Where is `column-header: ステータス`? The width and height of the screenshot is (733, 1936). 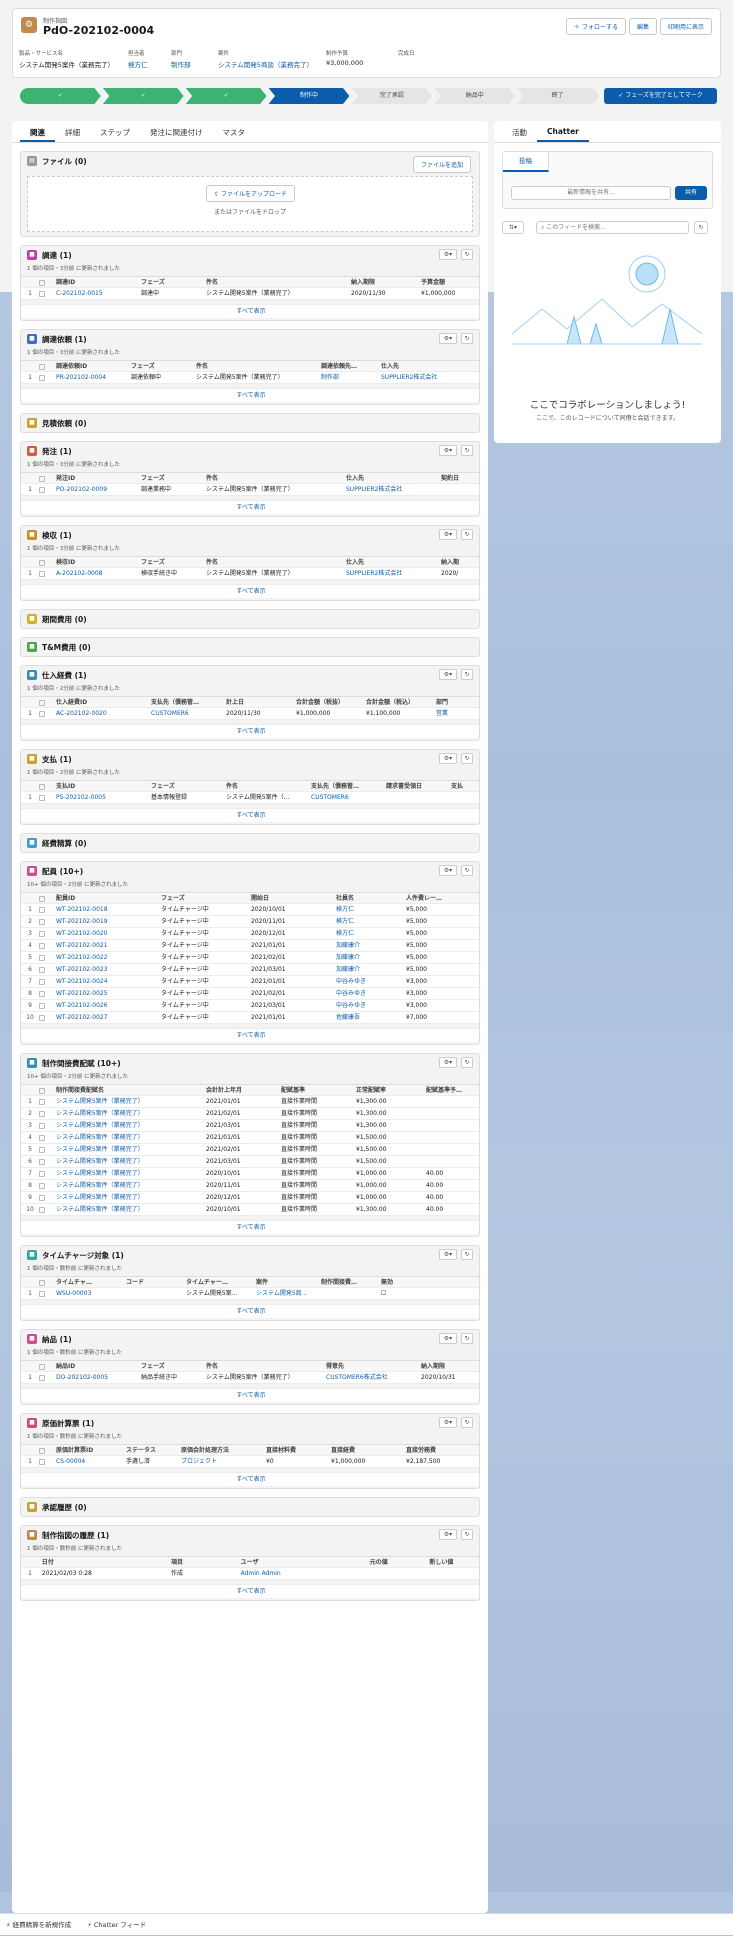
column-header: ステータス is located at coordinates (150, 1450).